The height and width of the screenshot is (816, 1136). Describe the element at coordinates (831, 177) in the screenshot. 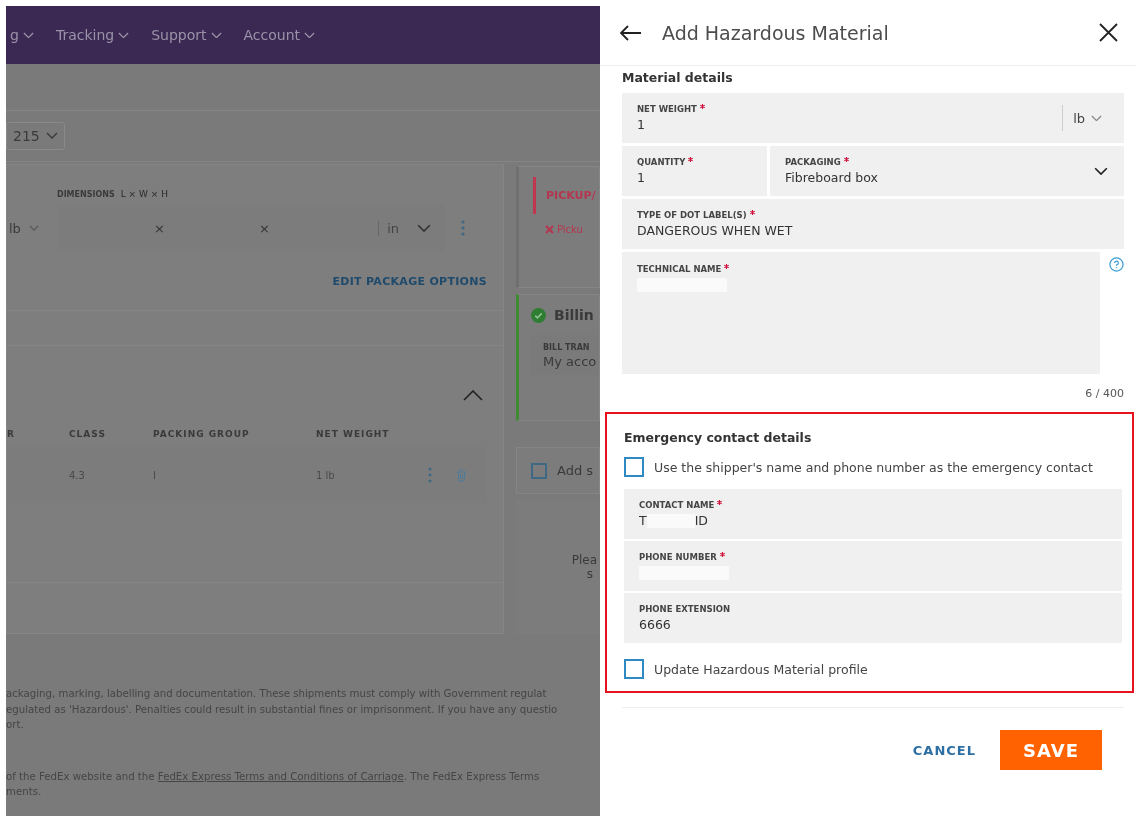

I see `field-value: Fibreboard box` at that location.